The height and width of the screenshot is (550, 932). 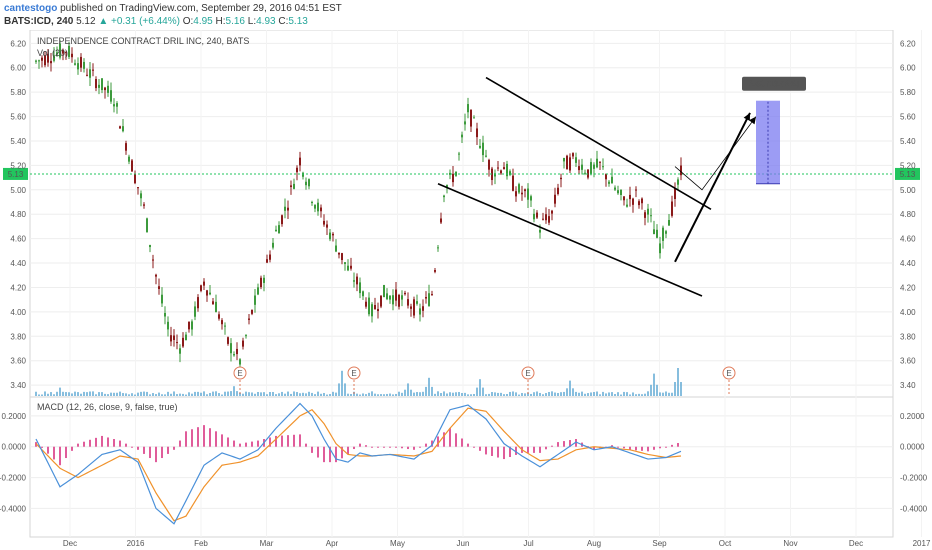 I want to click on y-tick-right: 3.60, so click(x=908, y=361).